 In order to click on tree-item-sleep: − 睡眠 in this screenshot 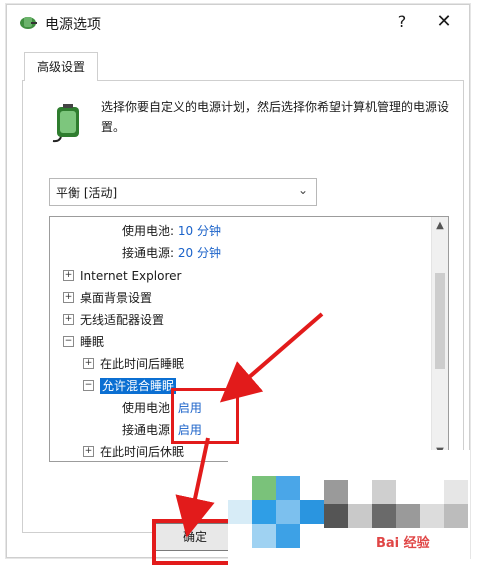, I will do `click(83, 342)`.